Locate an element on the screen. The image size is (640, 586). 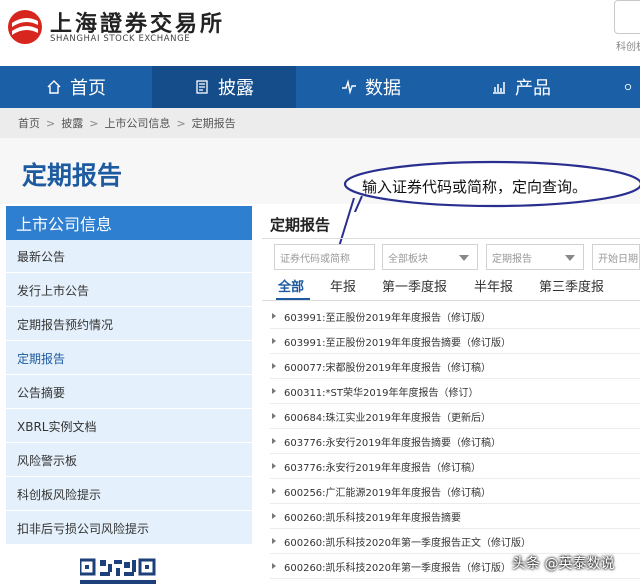
code-search-placeholder: 证券代码或简称 is located at coordinates (315, 259).